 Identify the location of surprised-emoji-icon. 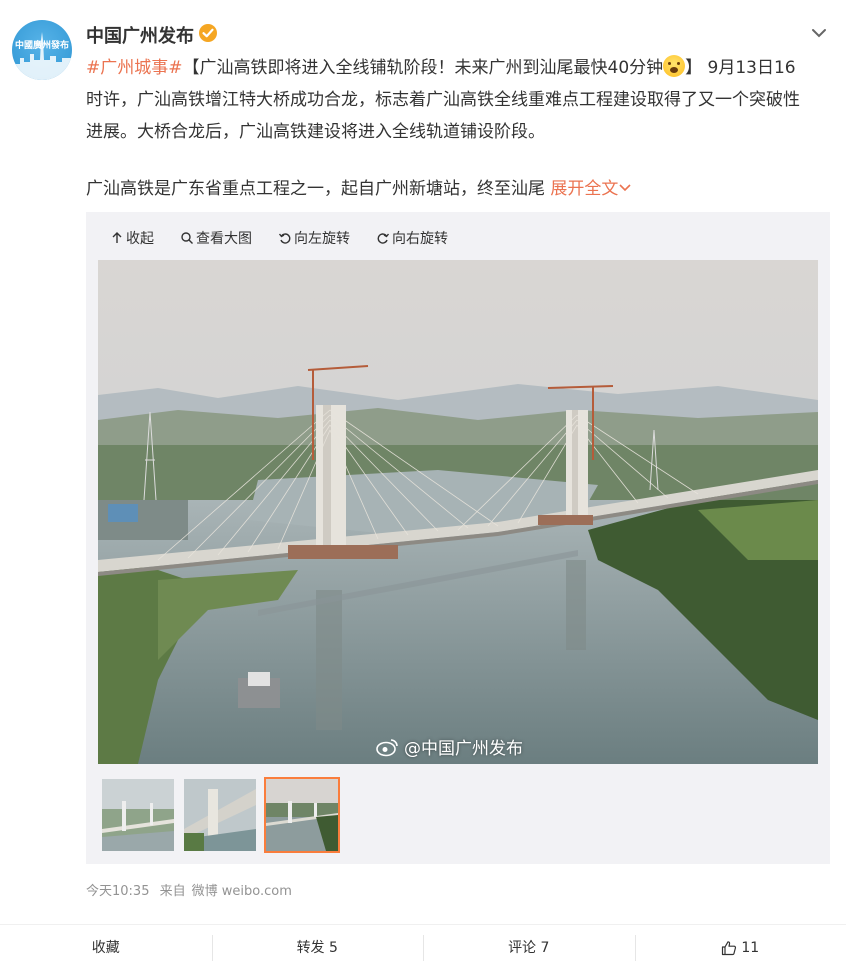
(674, 66).